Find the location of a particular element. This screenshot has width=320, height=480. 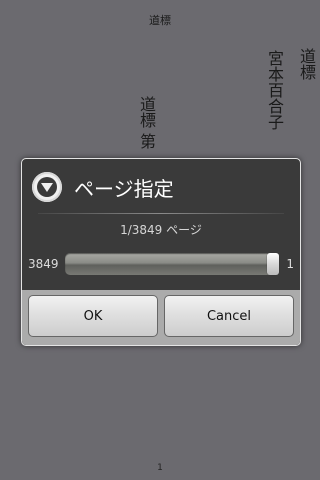

slider-min-label: 3849 is located at coordinates (43, 264).